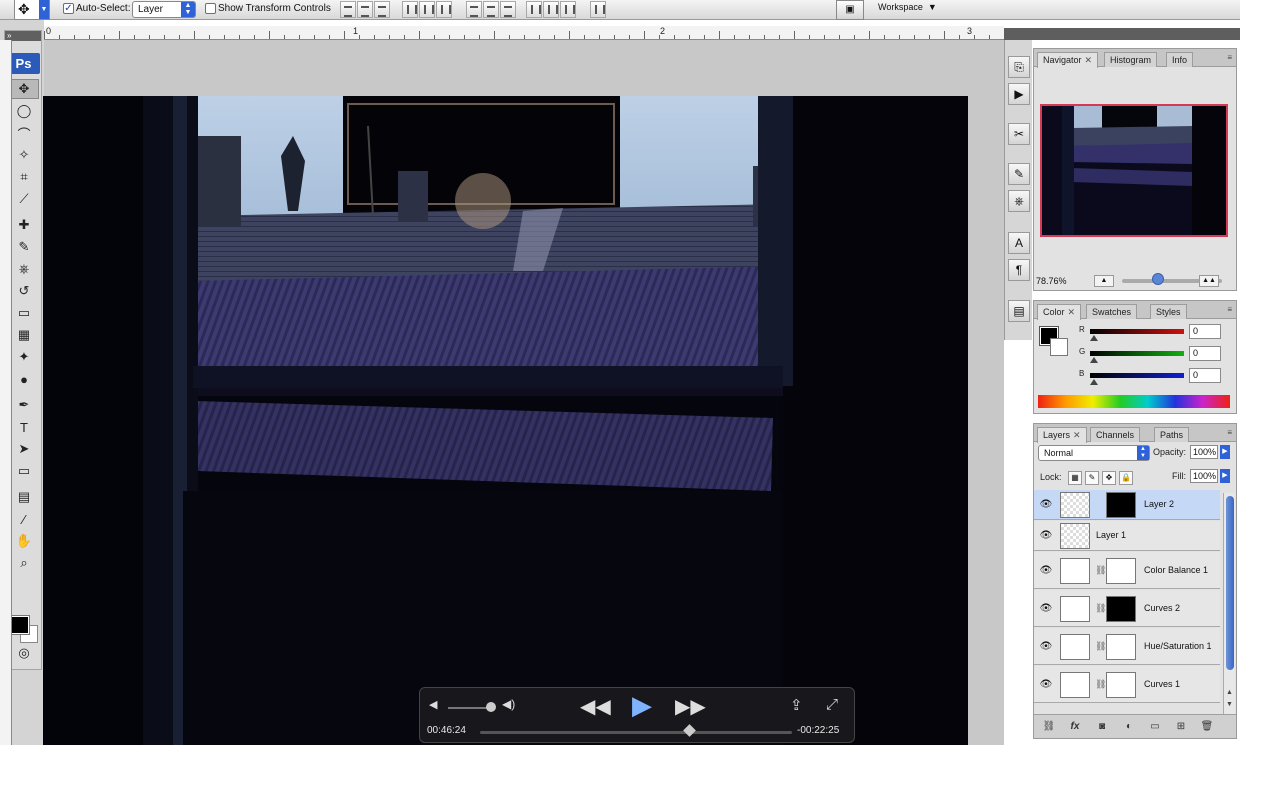 Image resolution: width=1280 pixels, height=800 pixels. I want to click on layer-row: 👁 Layer 2, so click(1127, 505).